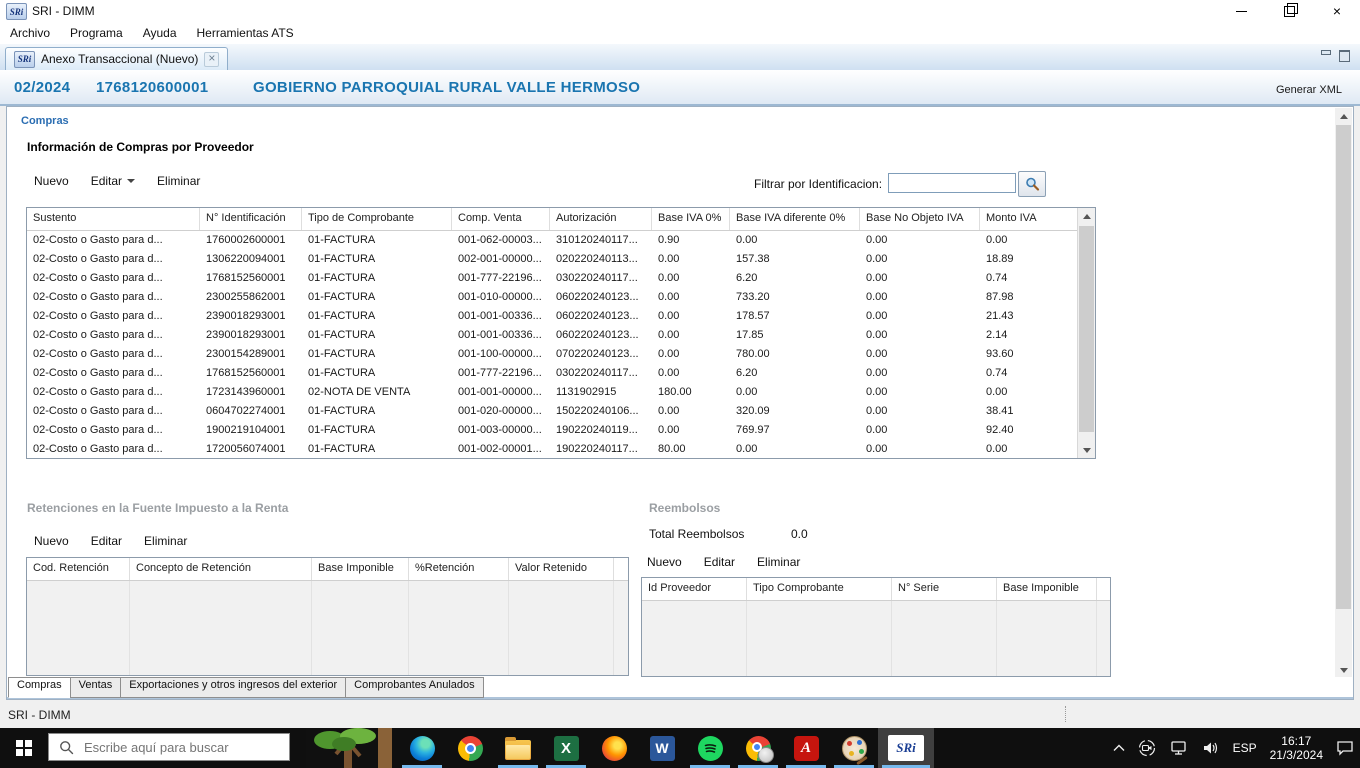 The height and width of the screenshot is (768, 1360). Describe the element at coordinates (1241, 11) in the screenshot. I see `window-minimize-button` at that location.